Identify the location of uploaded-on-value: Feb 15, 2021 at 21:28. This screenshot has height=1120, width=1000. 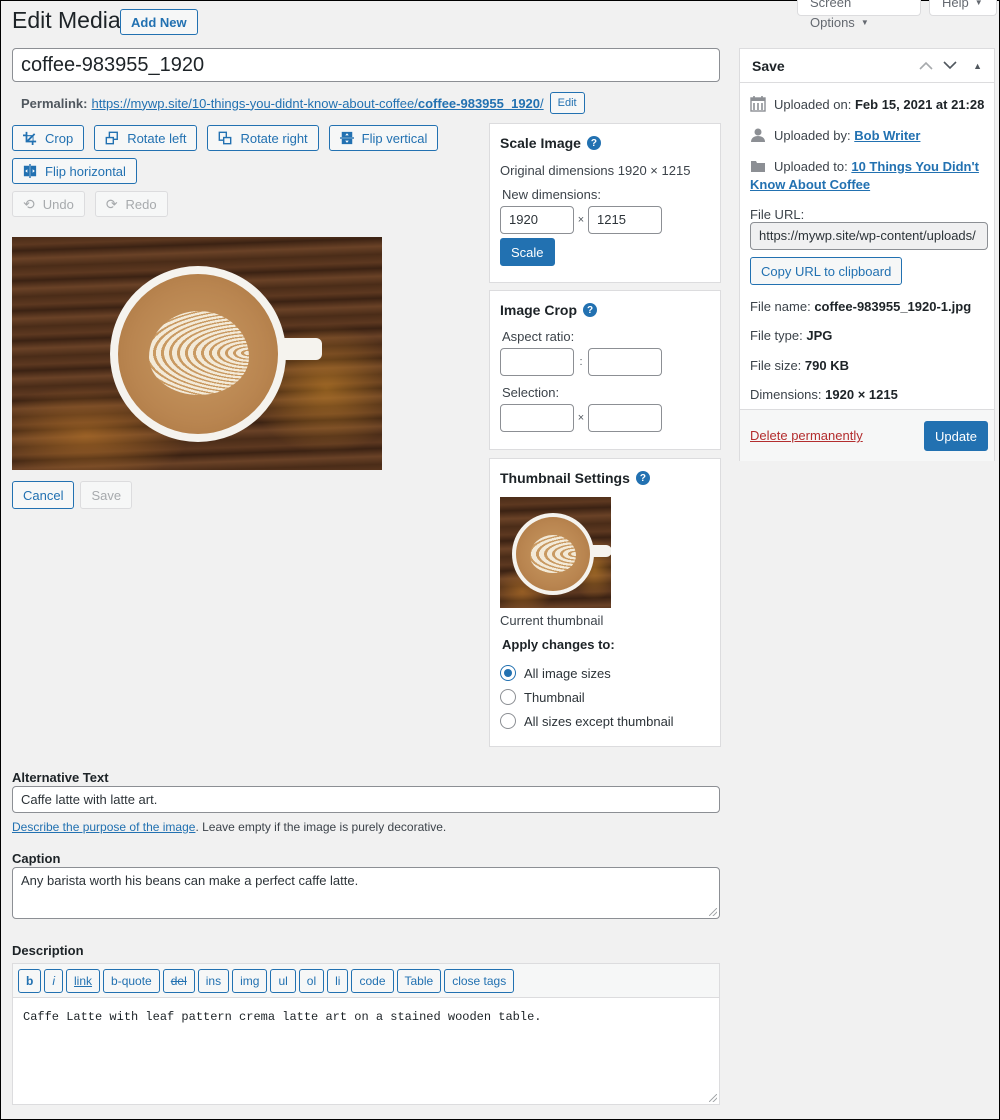
(919, 104).